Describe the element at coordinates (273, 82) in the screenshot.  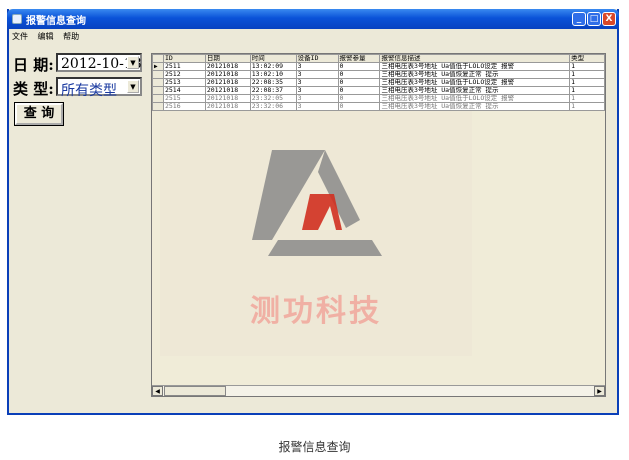
I see `table-cell: 22:08:35` at that location.